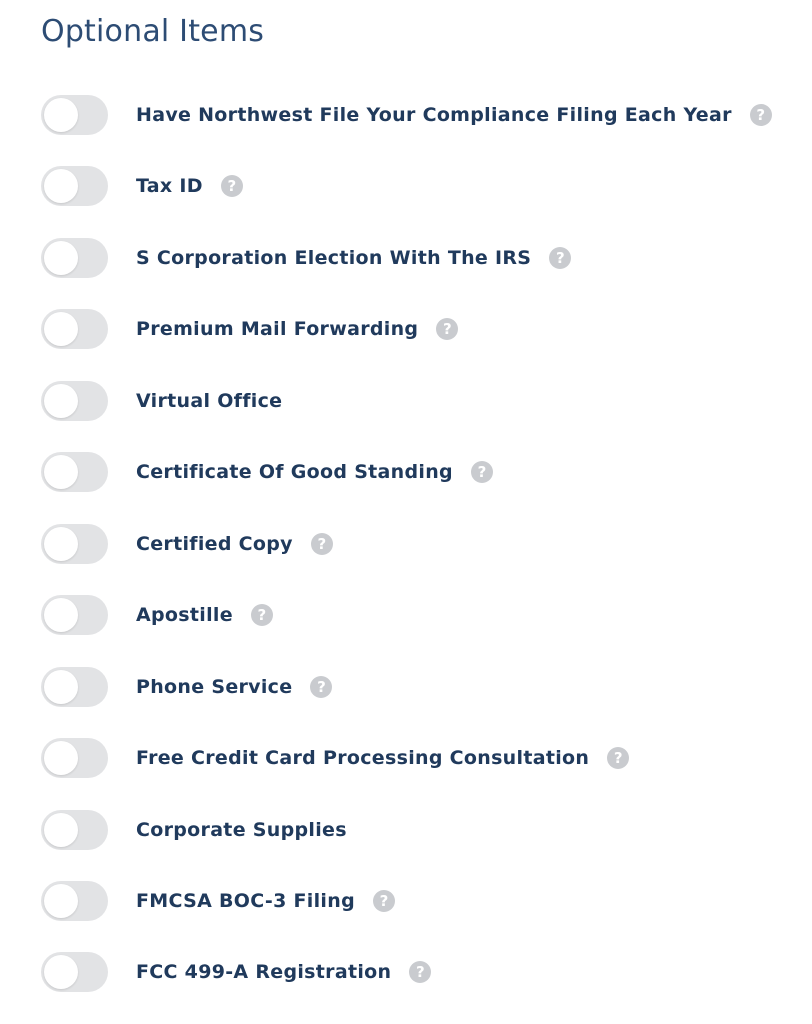 Image resolution: width=812 pixels, height=1024 pixels. I want to click on item-label: FMCSA BOC-3 Filing, so click(245, 901).